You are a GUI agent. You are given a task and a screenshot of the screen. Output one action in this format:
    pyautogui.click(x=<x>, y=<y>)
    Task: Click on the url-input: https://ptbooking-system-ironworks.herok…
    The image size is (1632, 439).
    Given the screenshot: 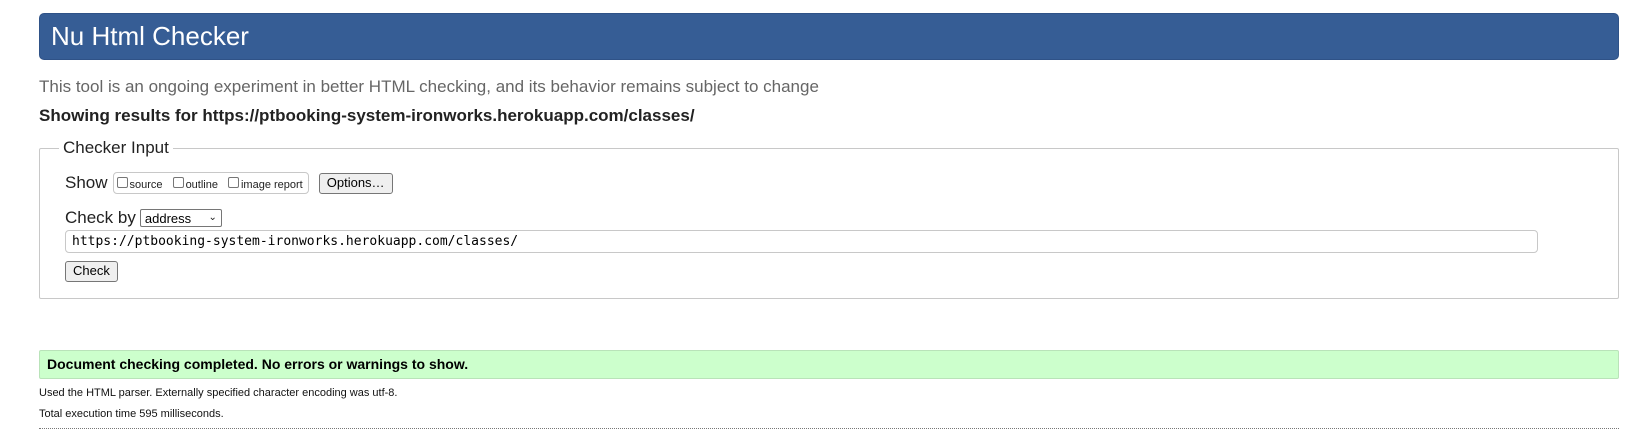 What is the action you would take?
    pyautogui.click(x=801, y=241)
    